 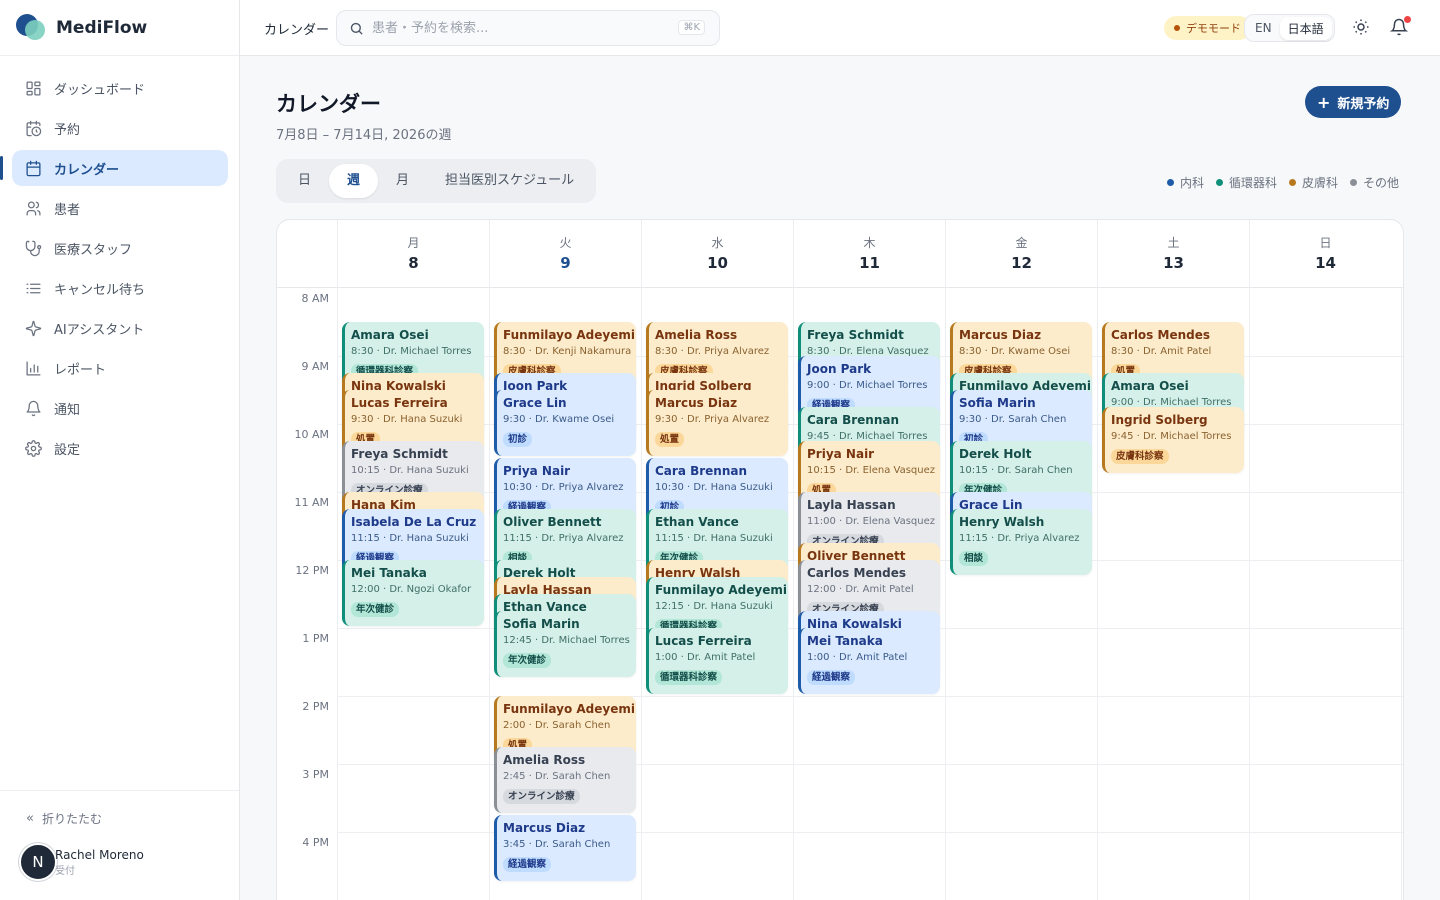 What do you see at coordinates (375, 609) in the screenshot?
I see `appointment-type-badge: 年次健診` at bounding box center [375, 609].